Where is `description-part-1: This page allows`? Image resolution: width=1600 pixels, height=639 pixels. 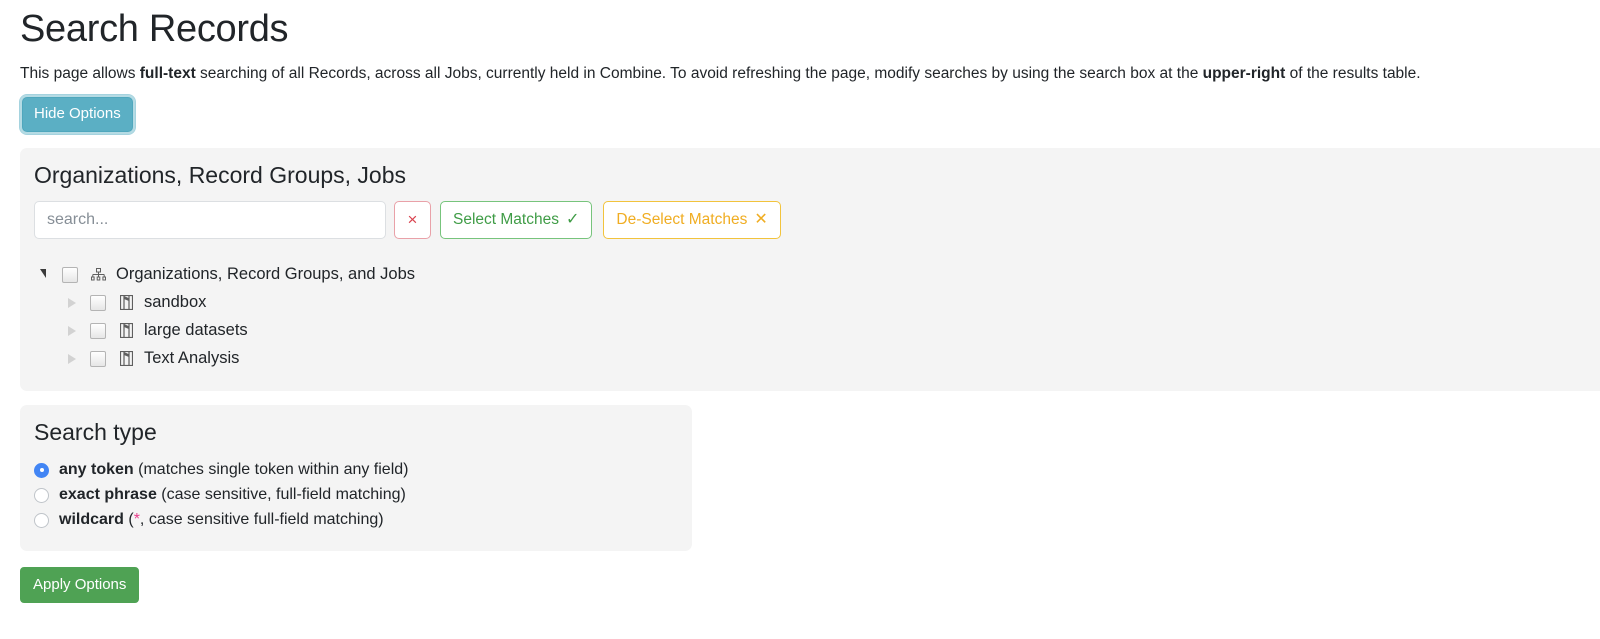 description-part-1: This page allows is located at coordinates (80, 73).